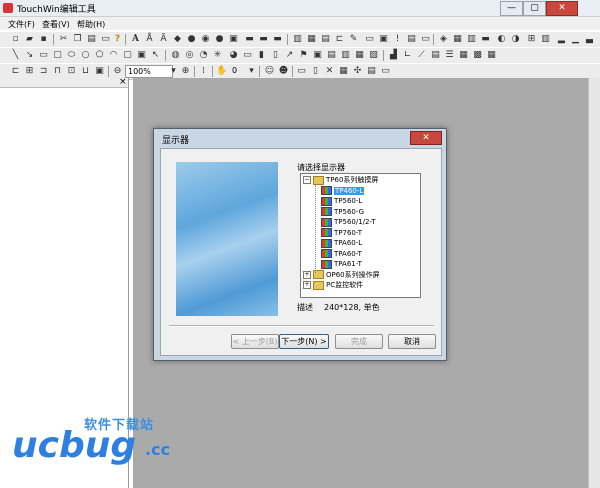  Describe the element at coordinates (343, 71) in the screenshot. I see `lock-icon: ▦` at that location.